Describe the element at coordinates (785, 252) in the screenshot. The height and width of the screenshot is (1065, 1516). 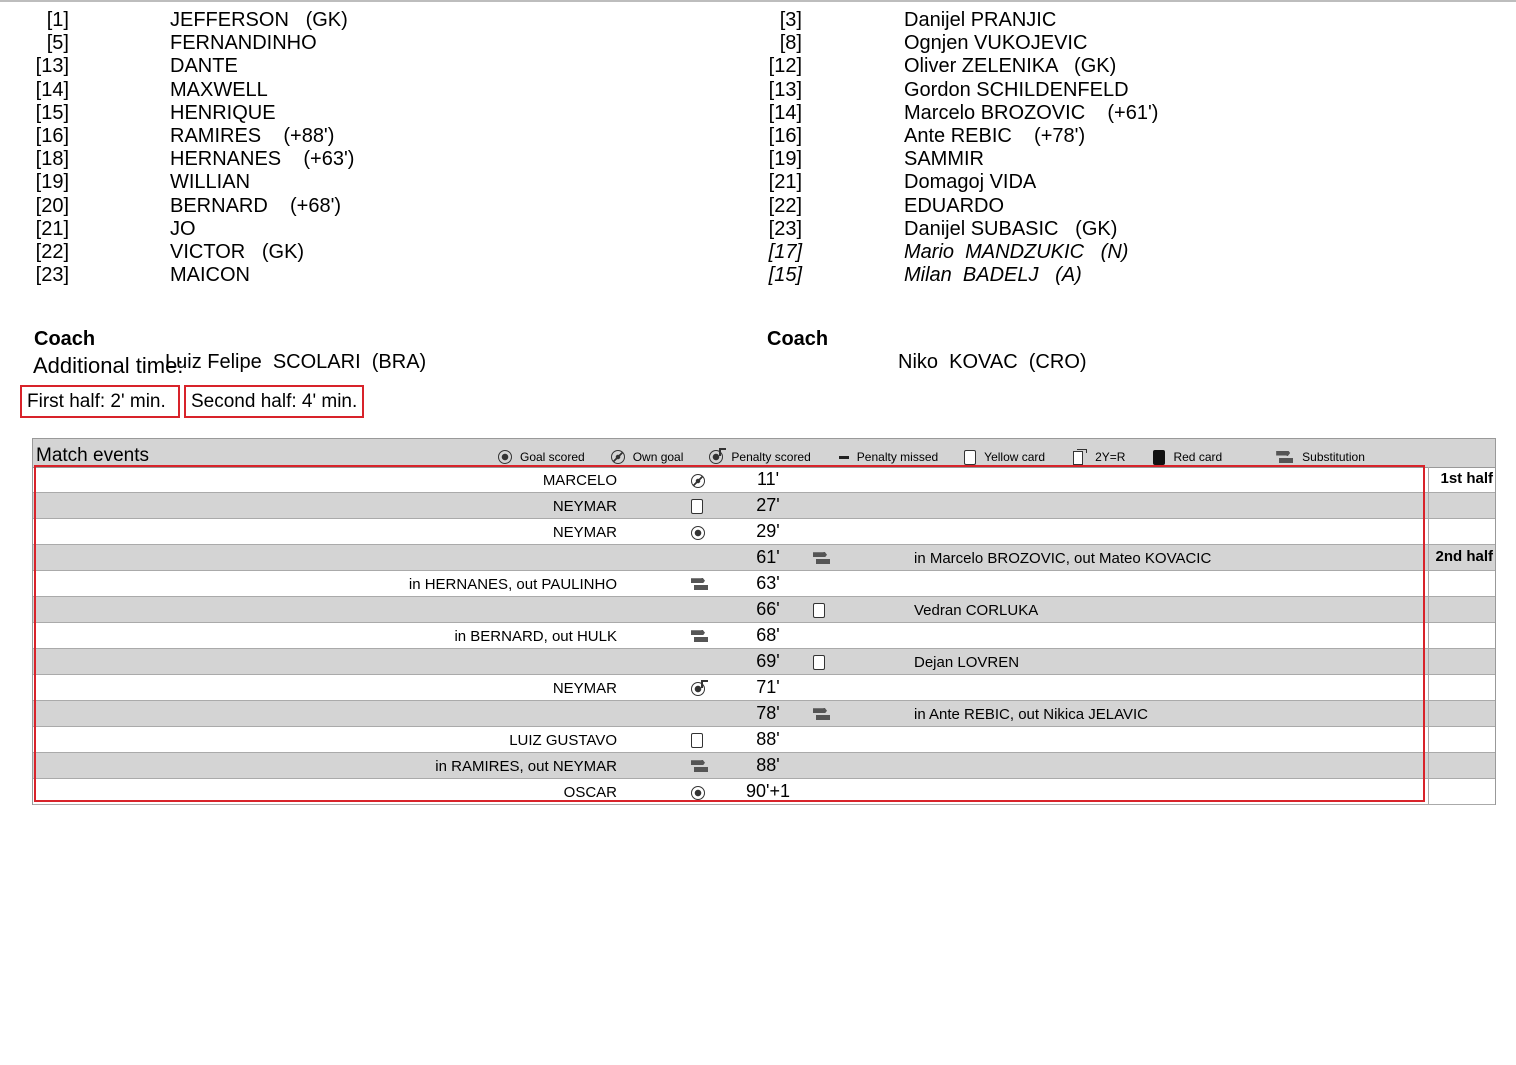
I see `right-sub-number: [17]` at that location.